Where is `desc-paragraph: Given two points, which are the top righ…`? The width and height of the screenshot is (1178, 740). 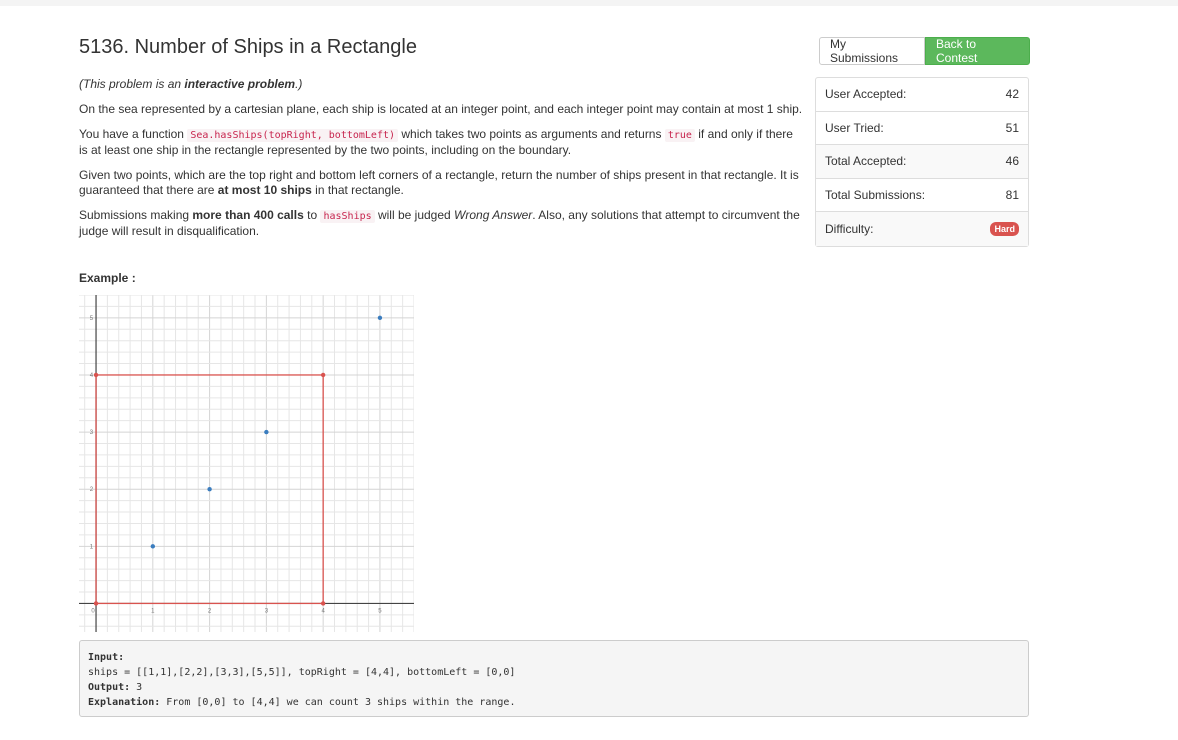
desc-paragraph: Given two points, which are the top righ… is located at coordinates (441, 183).